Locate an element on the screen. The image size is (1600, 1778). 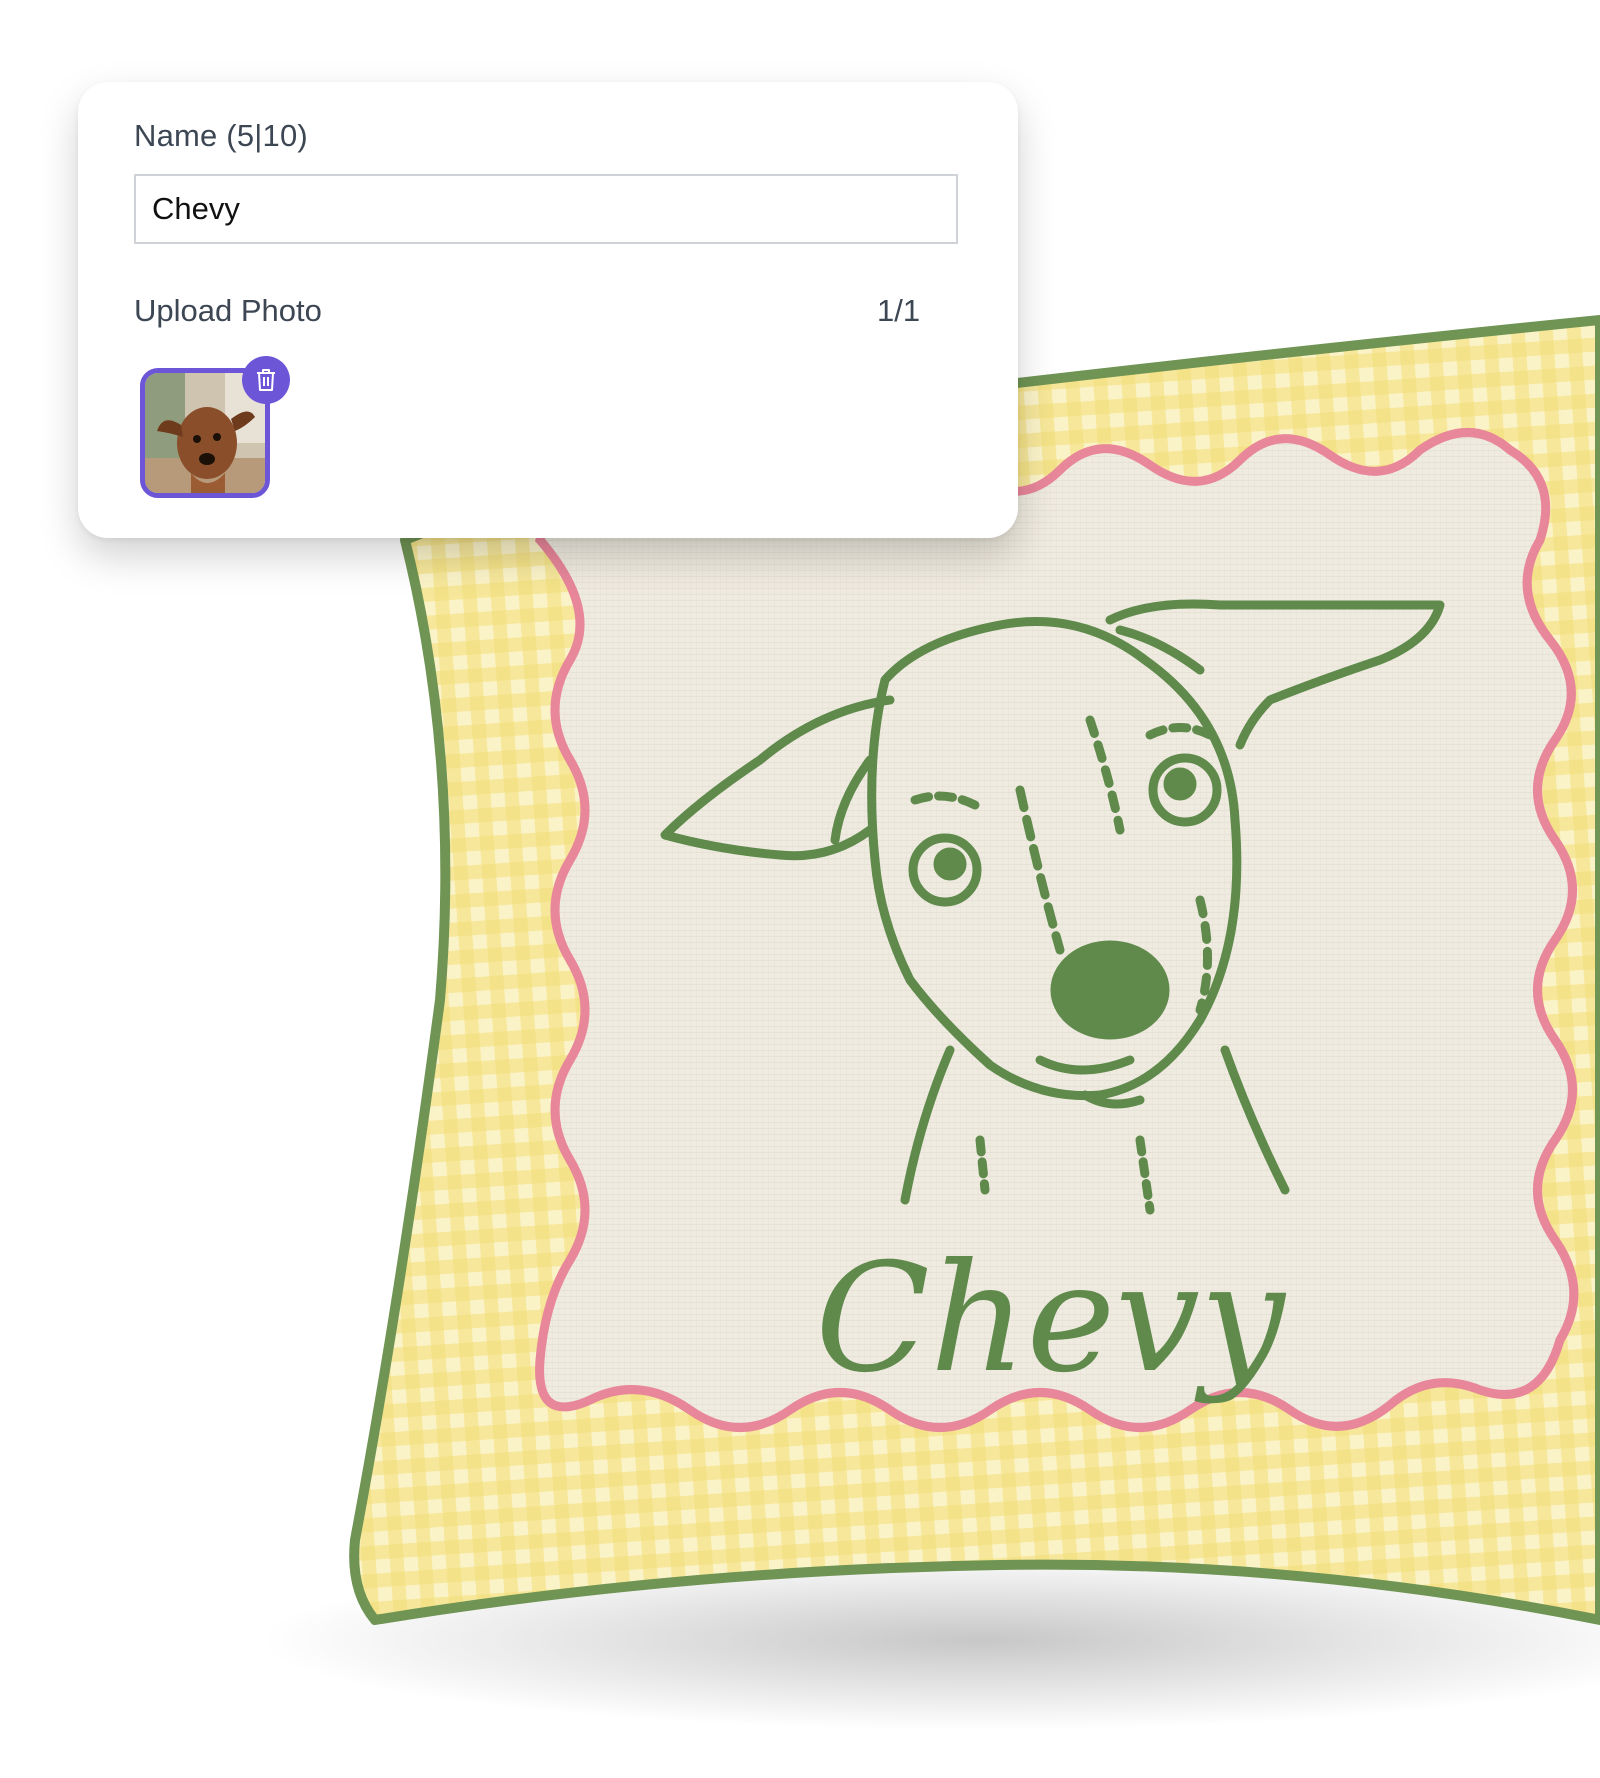
name-field-label: Name (5|10) is located at coordinates (221, 135).